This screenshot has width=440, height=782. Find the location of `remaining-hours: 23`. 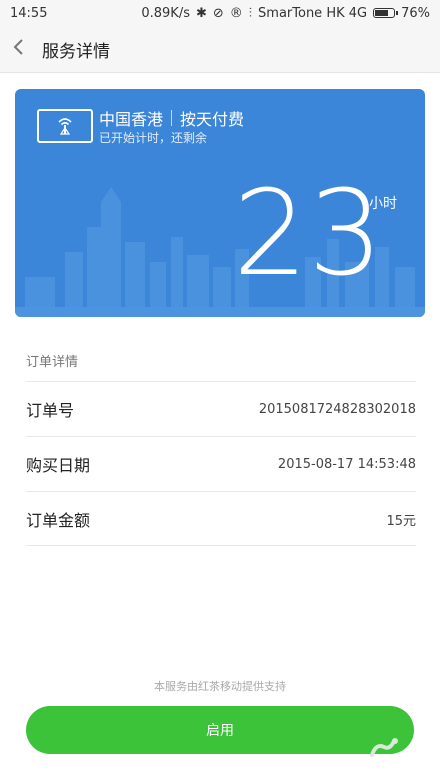

remaining-hours: 23 is located at coordinates (308, 233).